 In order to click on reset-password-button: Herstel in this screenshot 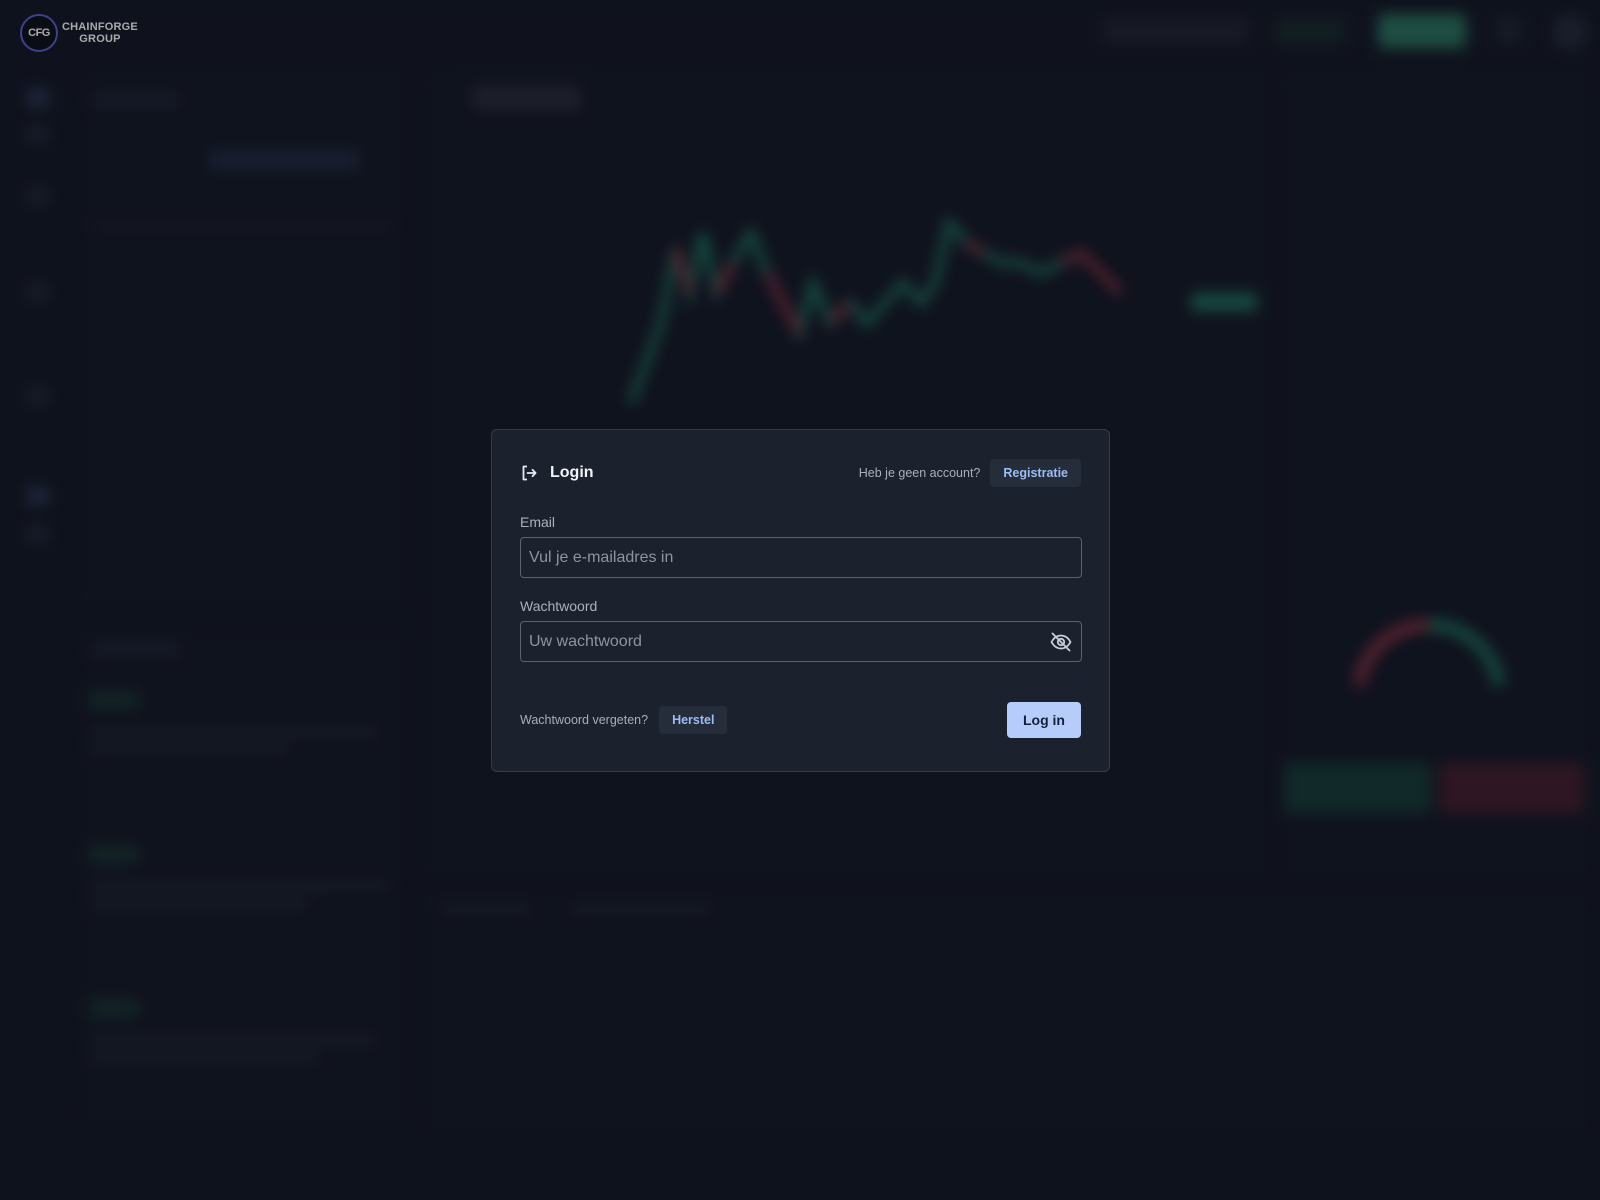, I will do `click(693, 720)`.